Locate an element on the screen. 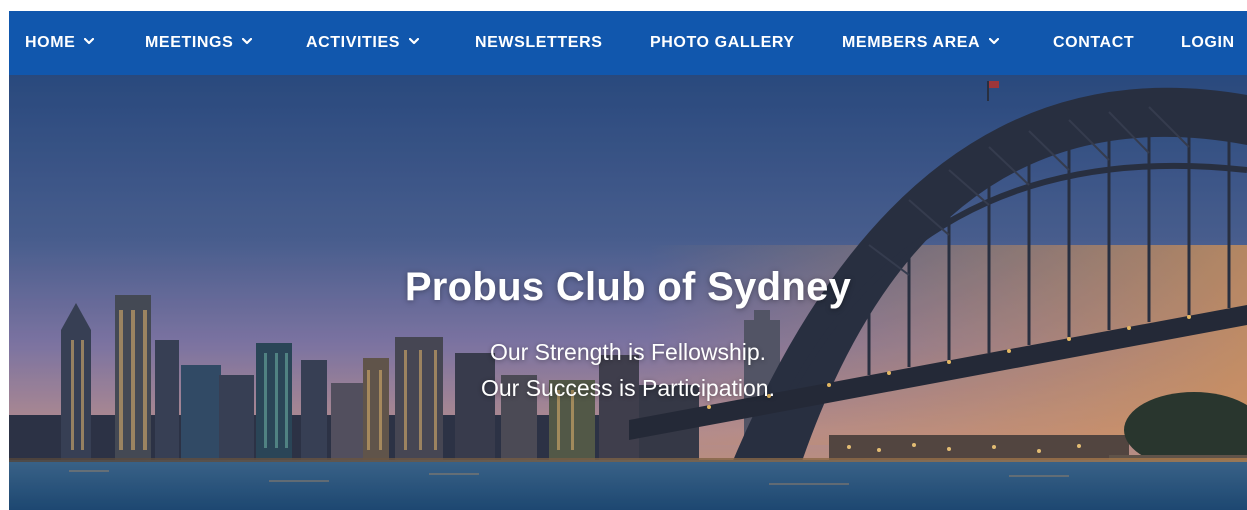  hero-tagline-2: Our Success is Participation. is located at coordinates (627, 388).